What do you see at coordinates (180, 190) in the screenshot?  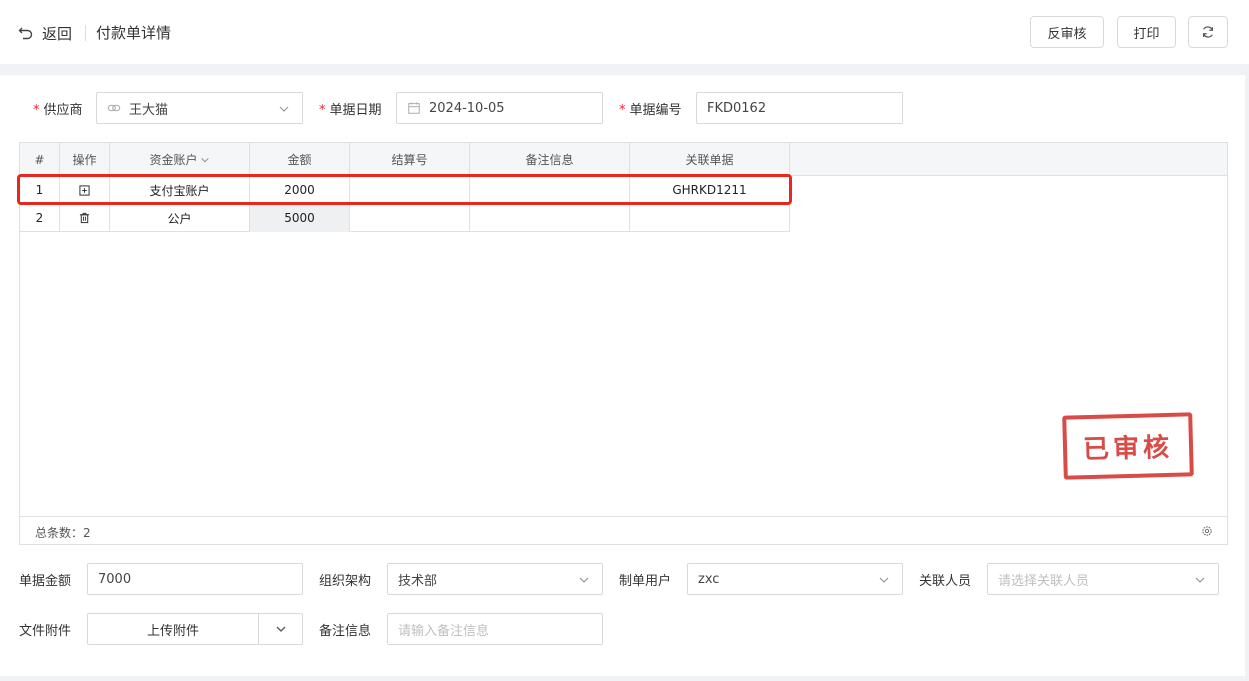 I see `row-account: 支付宝账户` at bounding box center [180, 190].